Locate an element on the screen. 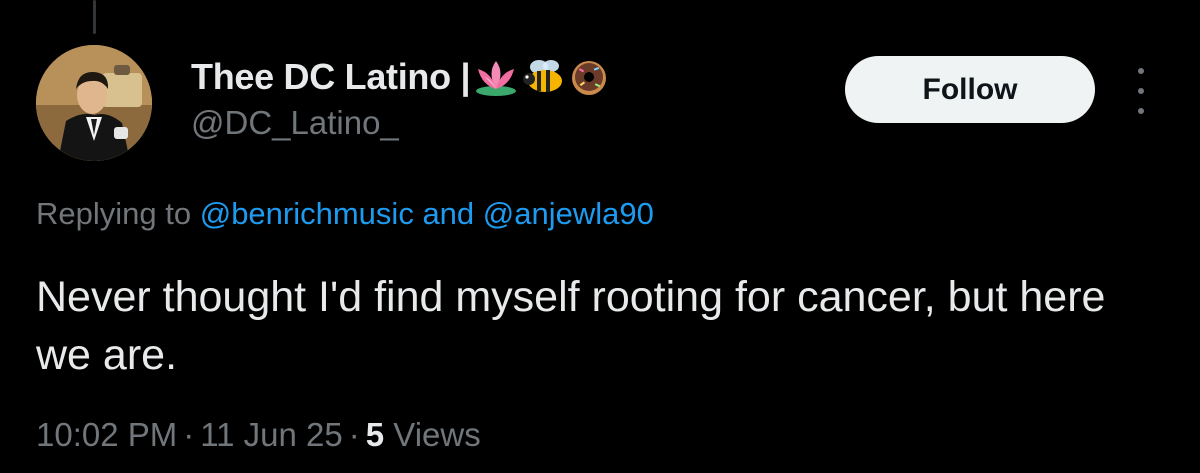  more-options-icon is located at coordinates (1141, 91).